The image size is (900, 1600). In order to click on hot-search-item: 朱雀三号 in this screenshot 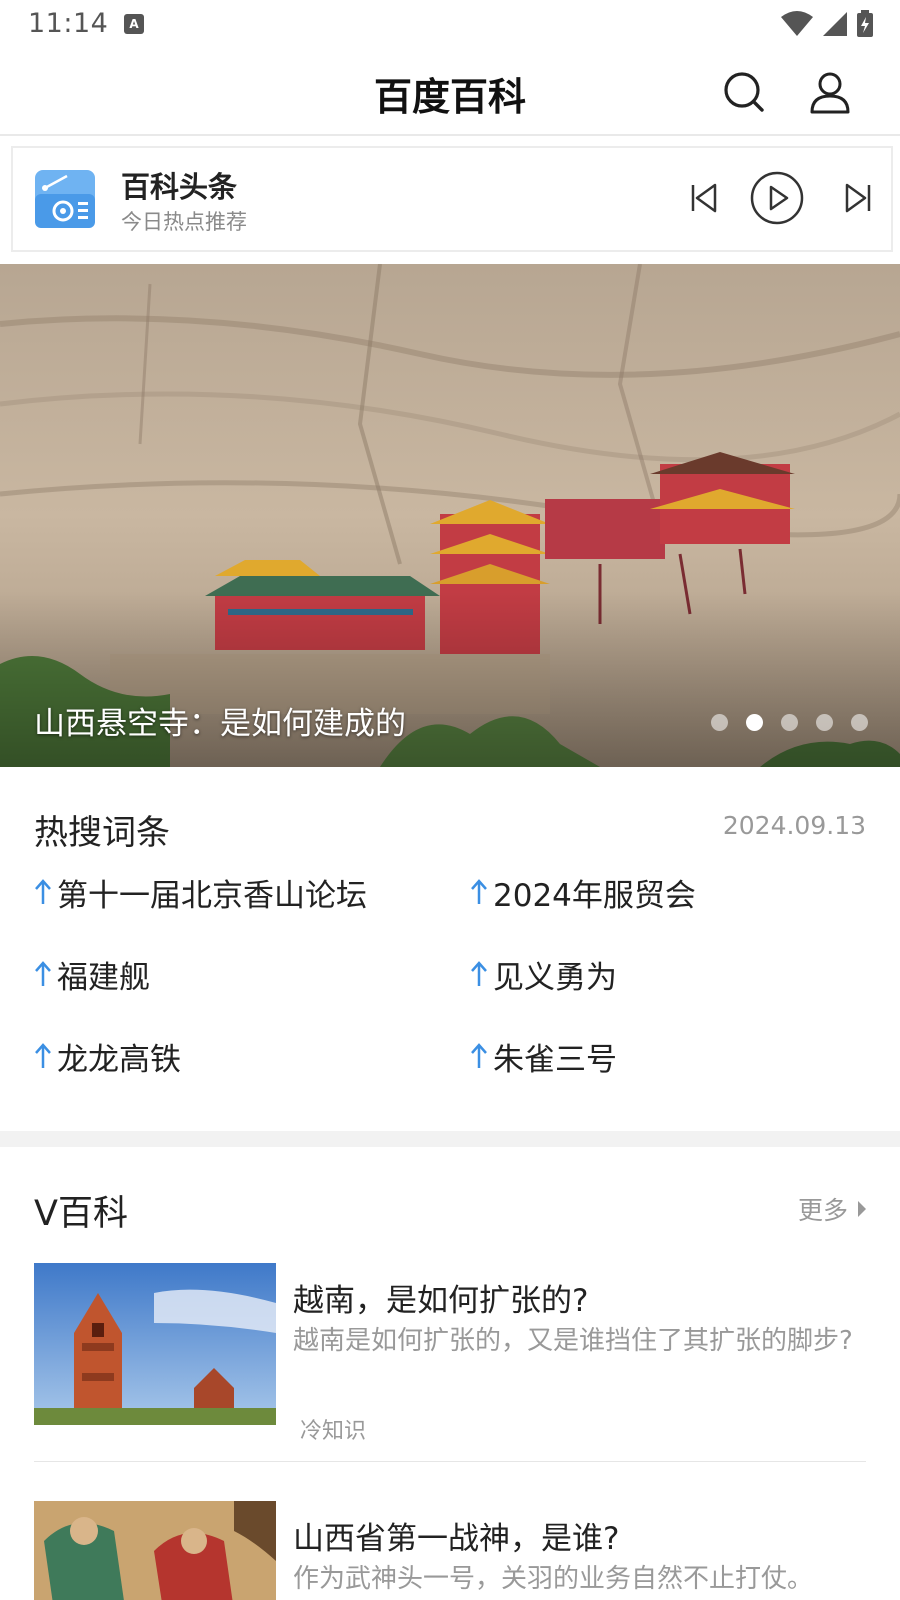, I will do `click(542, 1056)`.